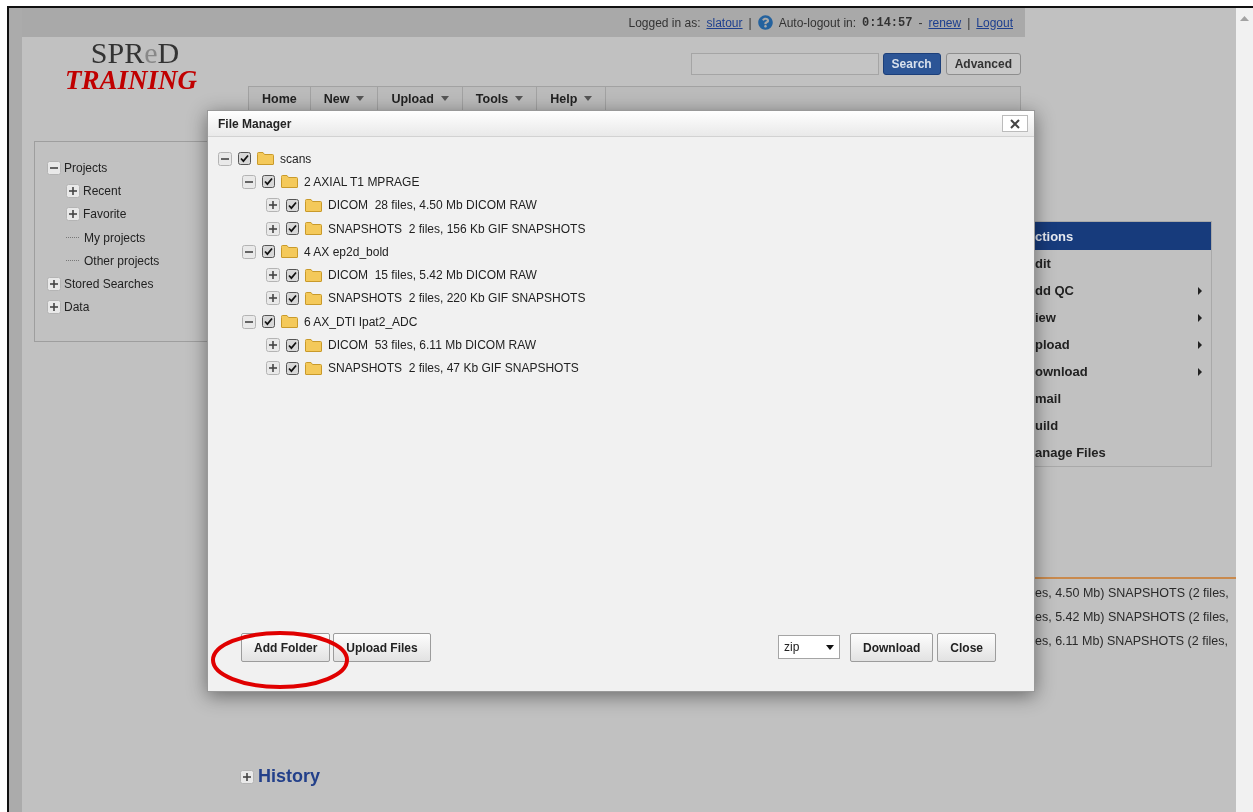  I want to click on download-button: Download, so click(892, 647).